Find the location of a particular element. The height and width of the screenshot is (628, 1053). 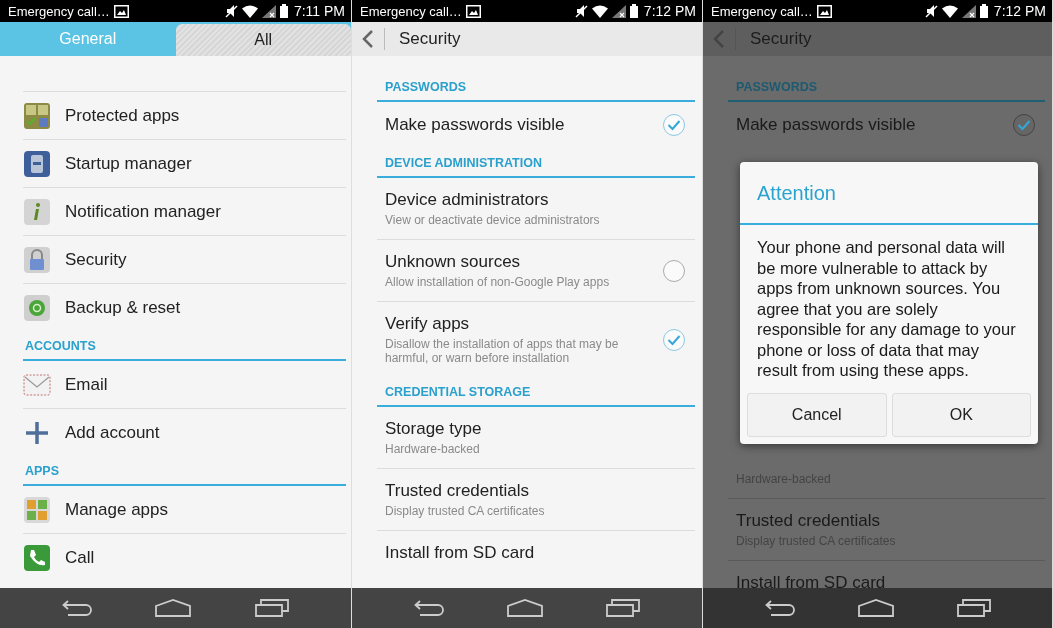

menu-item: Backup & reset is located at coordinates (184, 307).